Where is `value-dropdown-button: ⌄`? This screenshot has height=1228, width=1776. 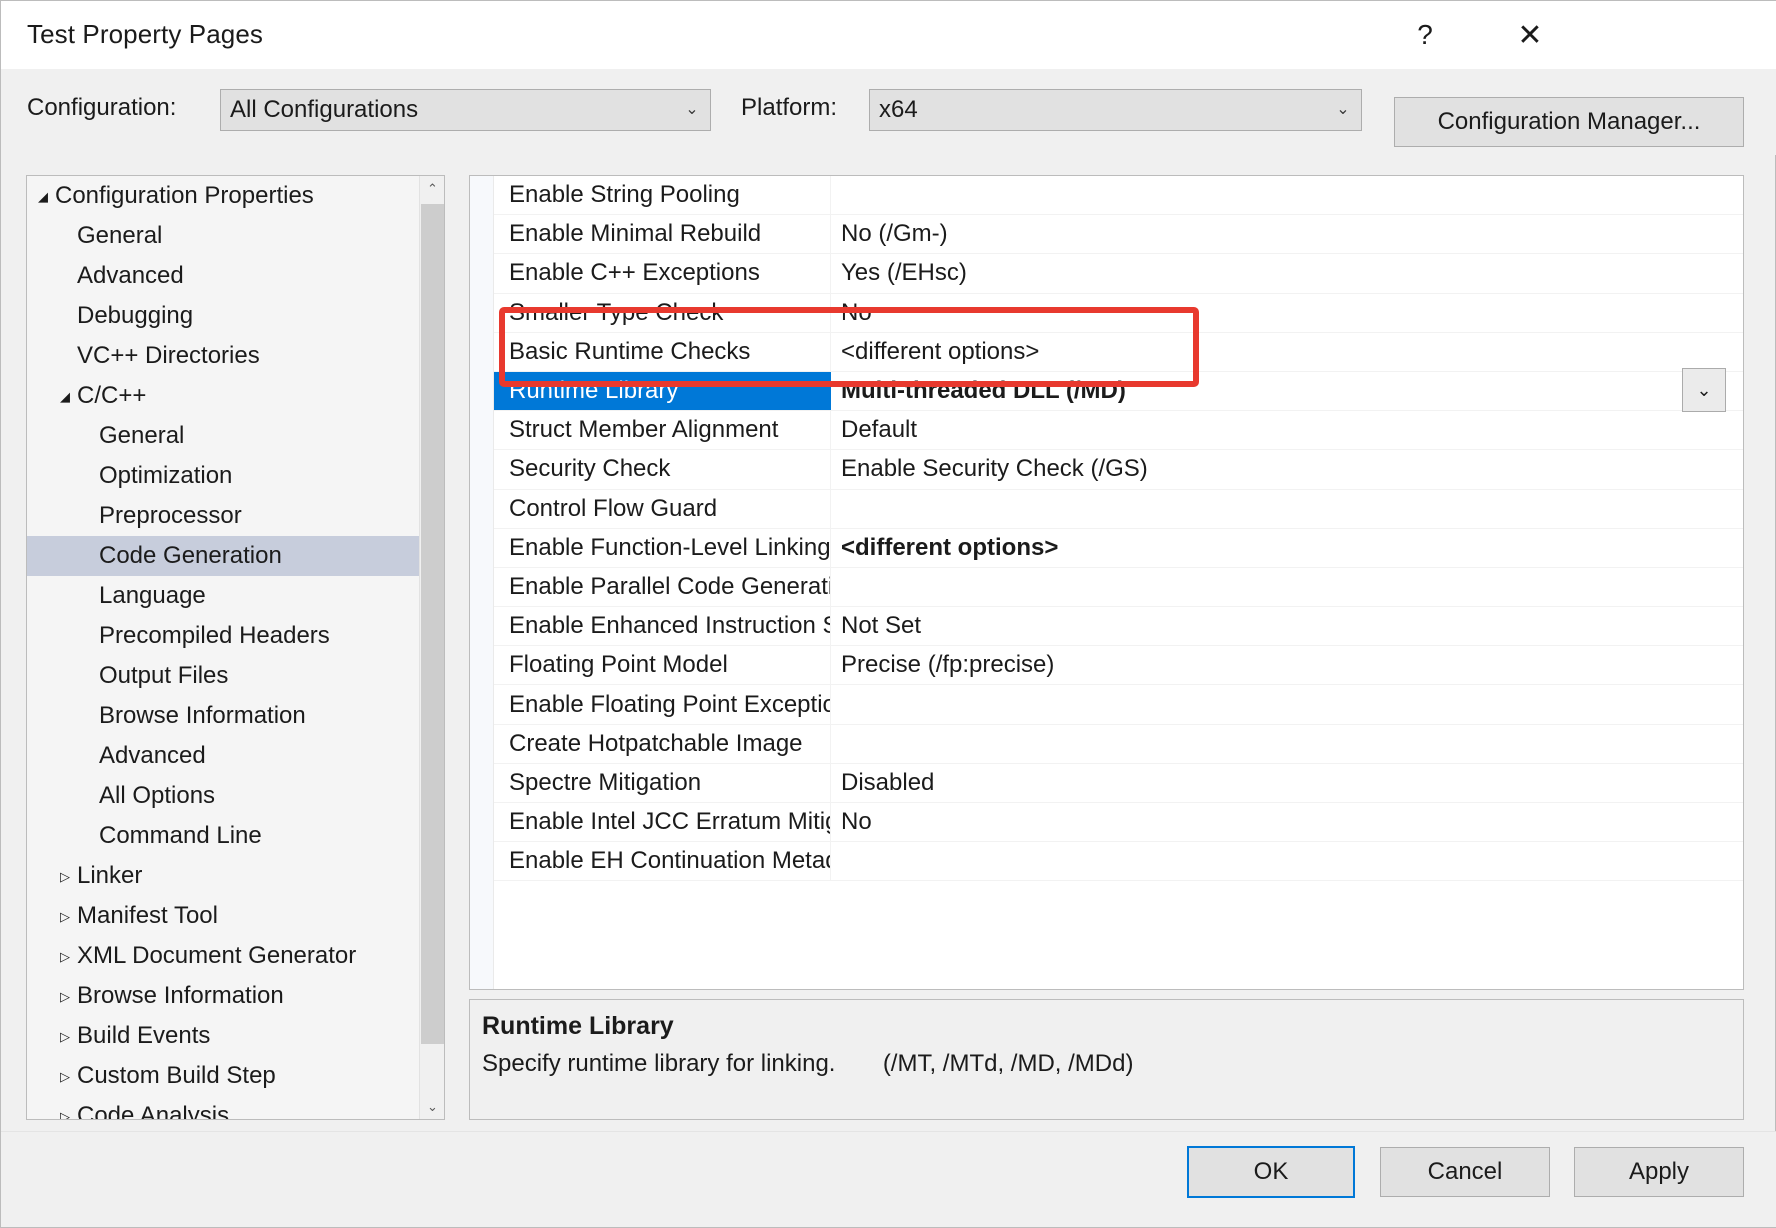
value-dropdown-button: ⌄ is located at coordinates (1704, 390).